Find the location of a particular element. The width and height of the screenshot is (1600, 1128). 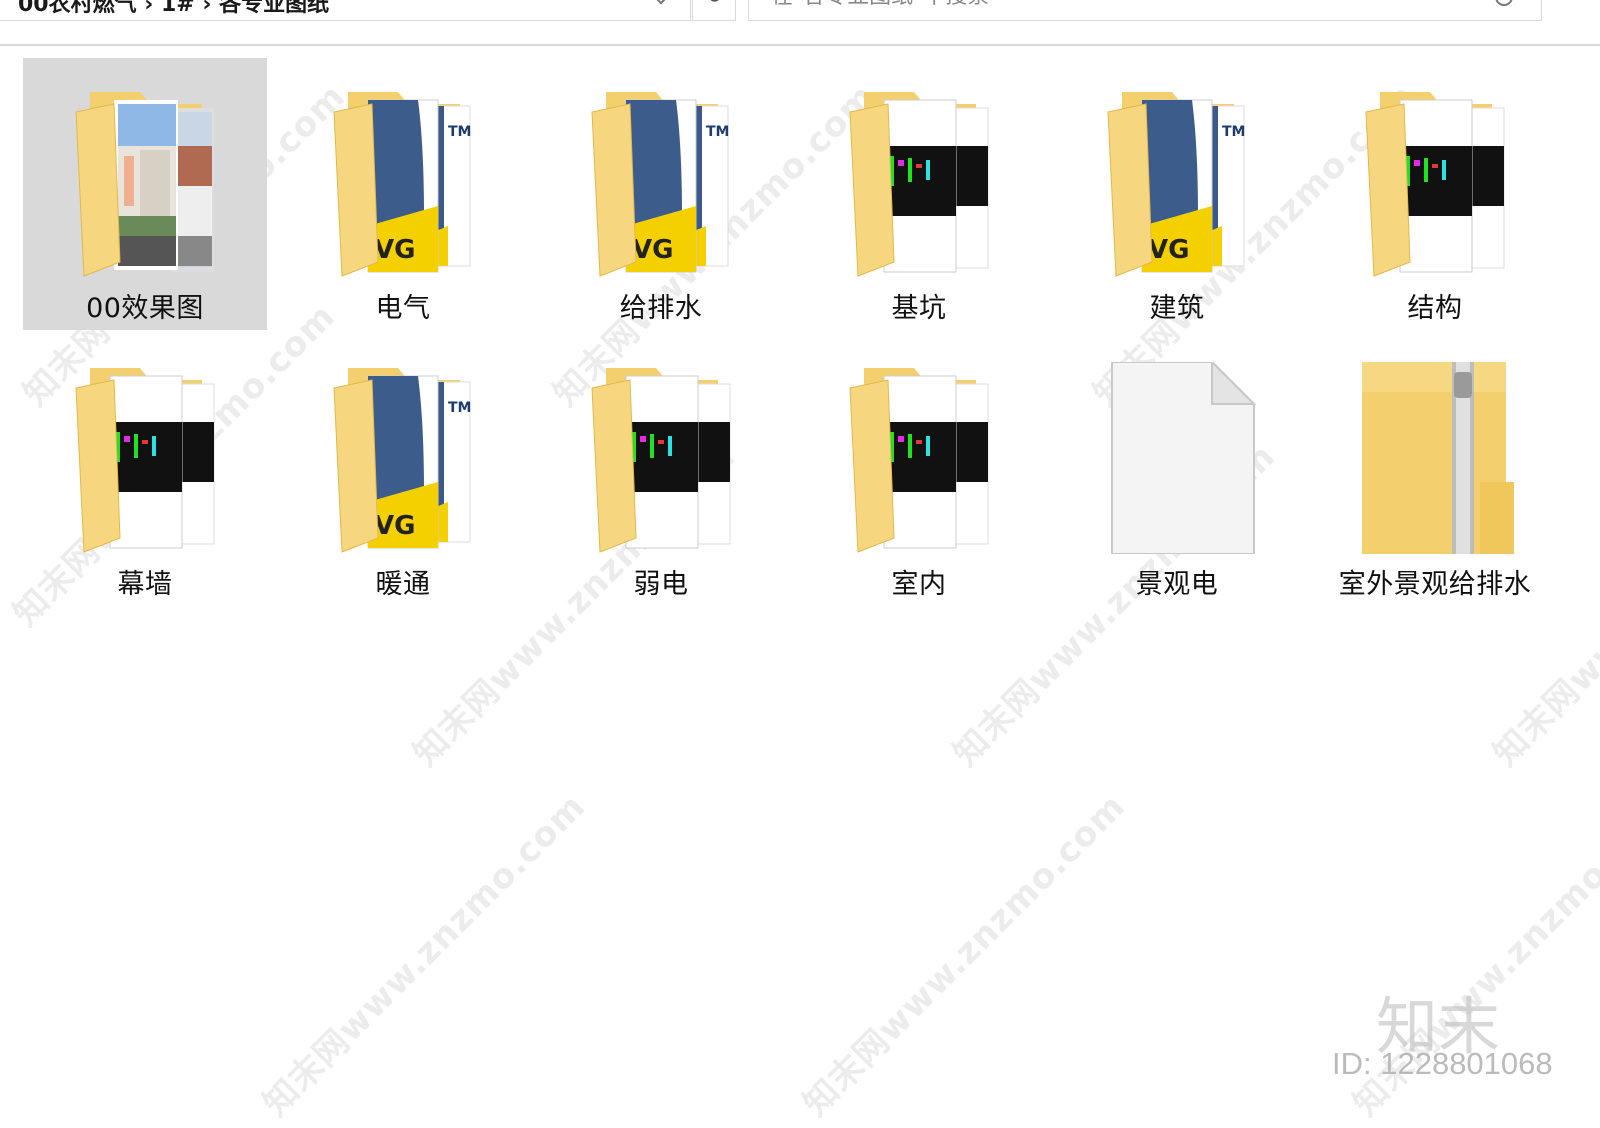

grid-item: TM VG 暖通 is located at coordinates (403, 470).